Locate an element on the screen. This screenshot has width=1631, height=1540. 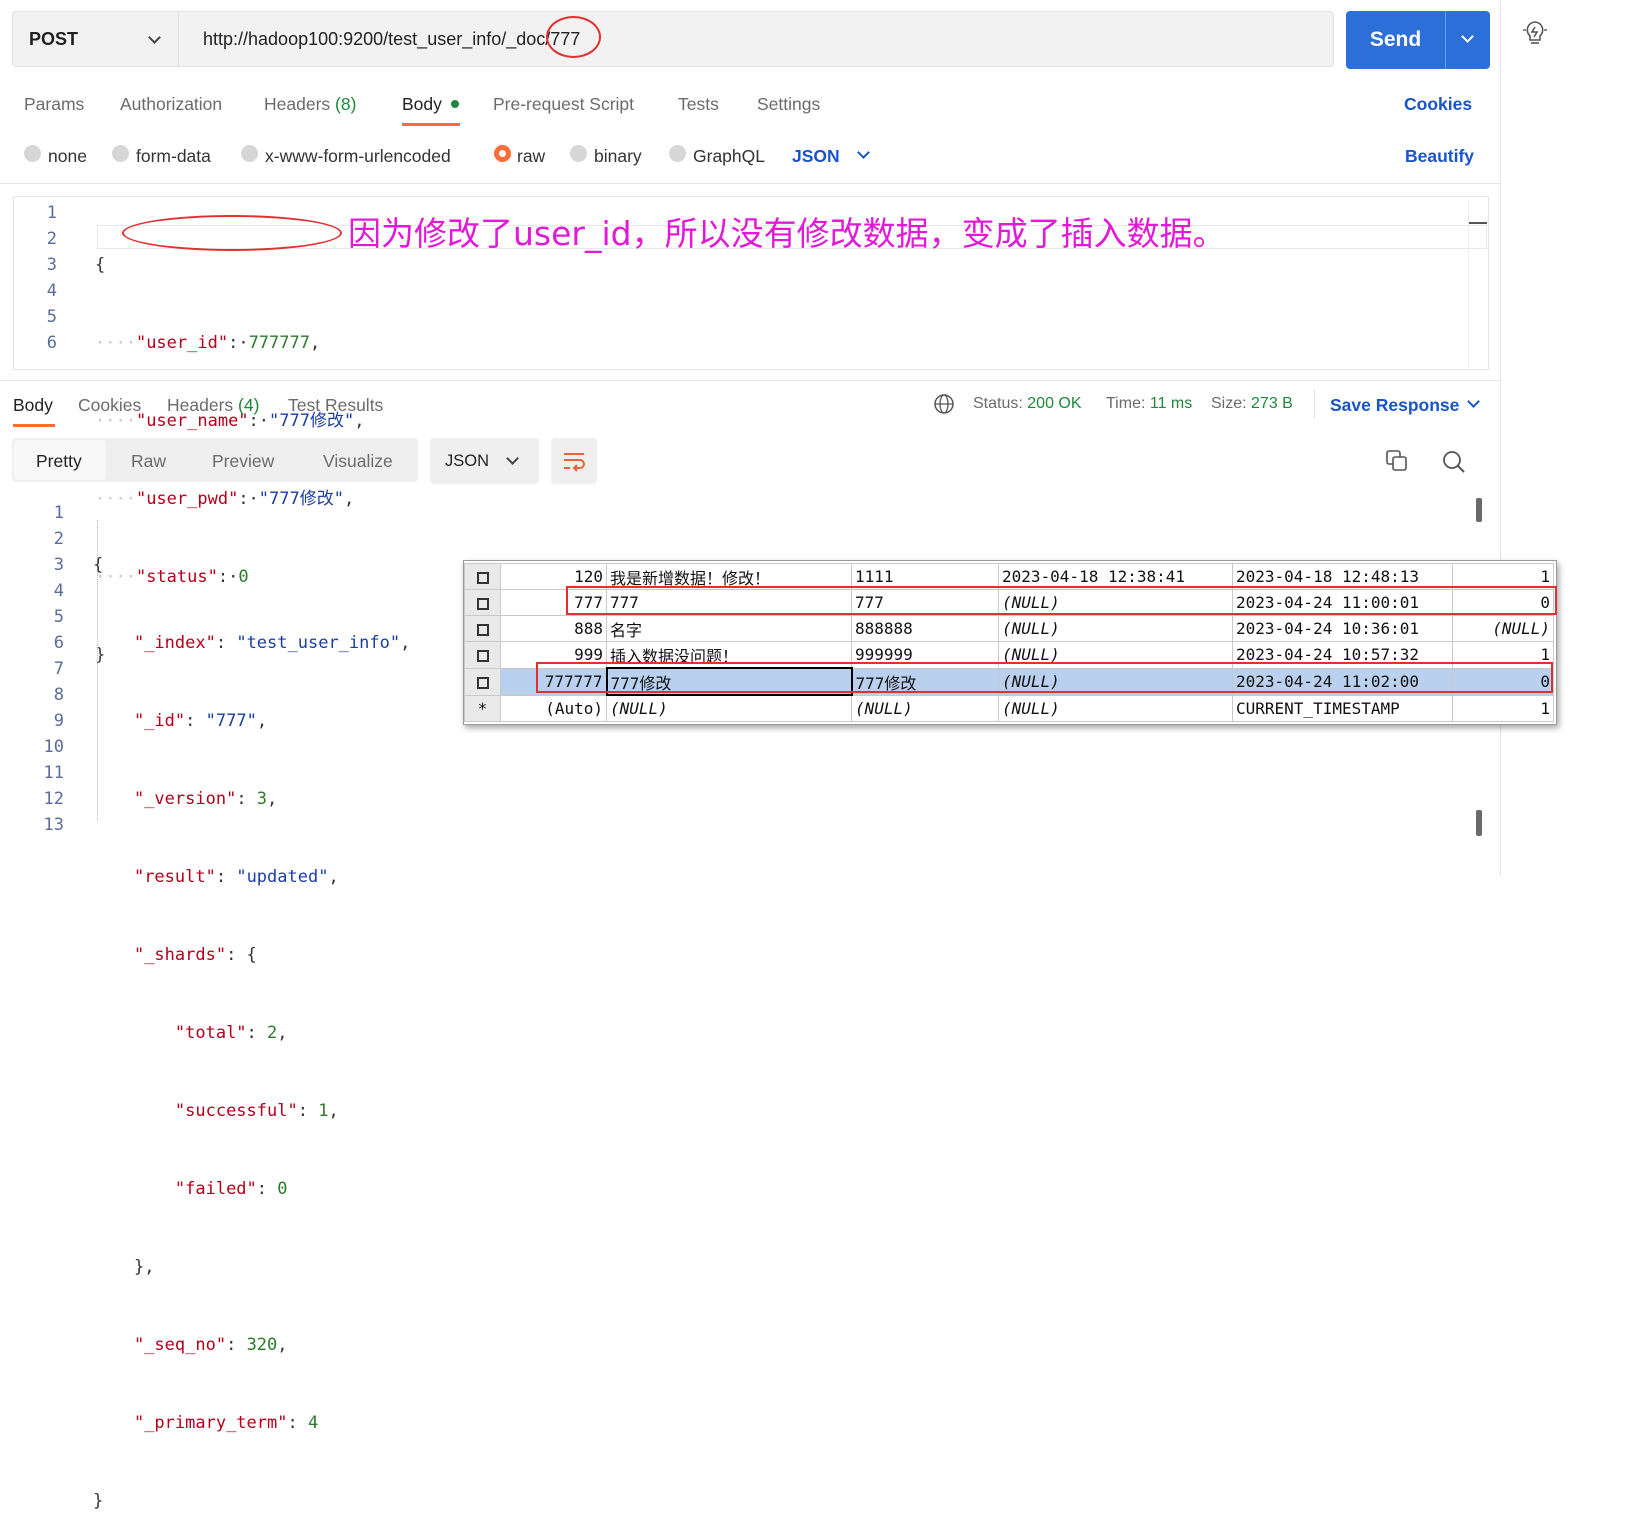
tab-settings: Settings is located at coordinates (788, 104).